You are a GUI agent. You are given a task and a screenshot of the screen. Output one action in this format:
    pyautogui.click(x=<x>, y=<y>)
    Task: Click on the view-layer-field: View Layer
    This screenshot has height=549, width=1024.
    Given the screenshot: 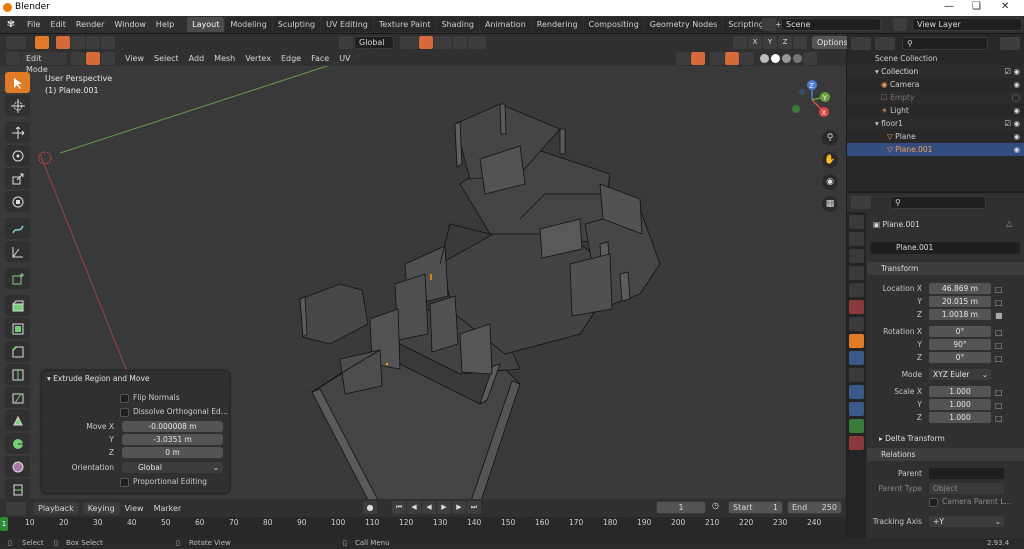 What is the action you would take?
    pyautogui.click(x=967, y=24)
    